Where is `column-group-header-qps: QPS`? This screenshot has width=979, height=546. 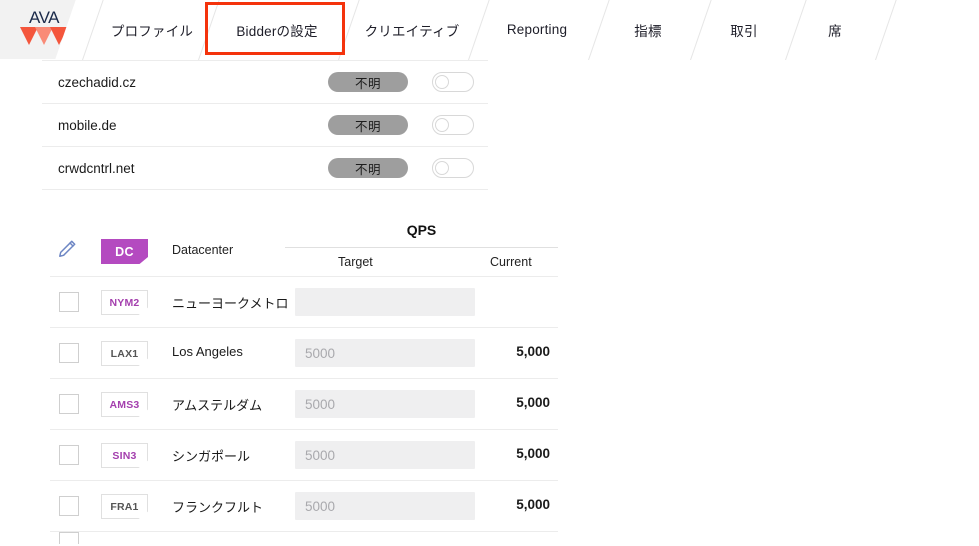
column-group-header-qps: QPS is located at coordinates (421, 230).